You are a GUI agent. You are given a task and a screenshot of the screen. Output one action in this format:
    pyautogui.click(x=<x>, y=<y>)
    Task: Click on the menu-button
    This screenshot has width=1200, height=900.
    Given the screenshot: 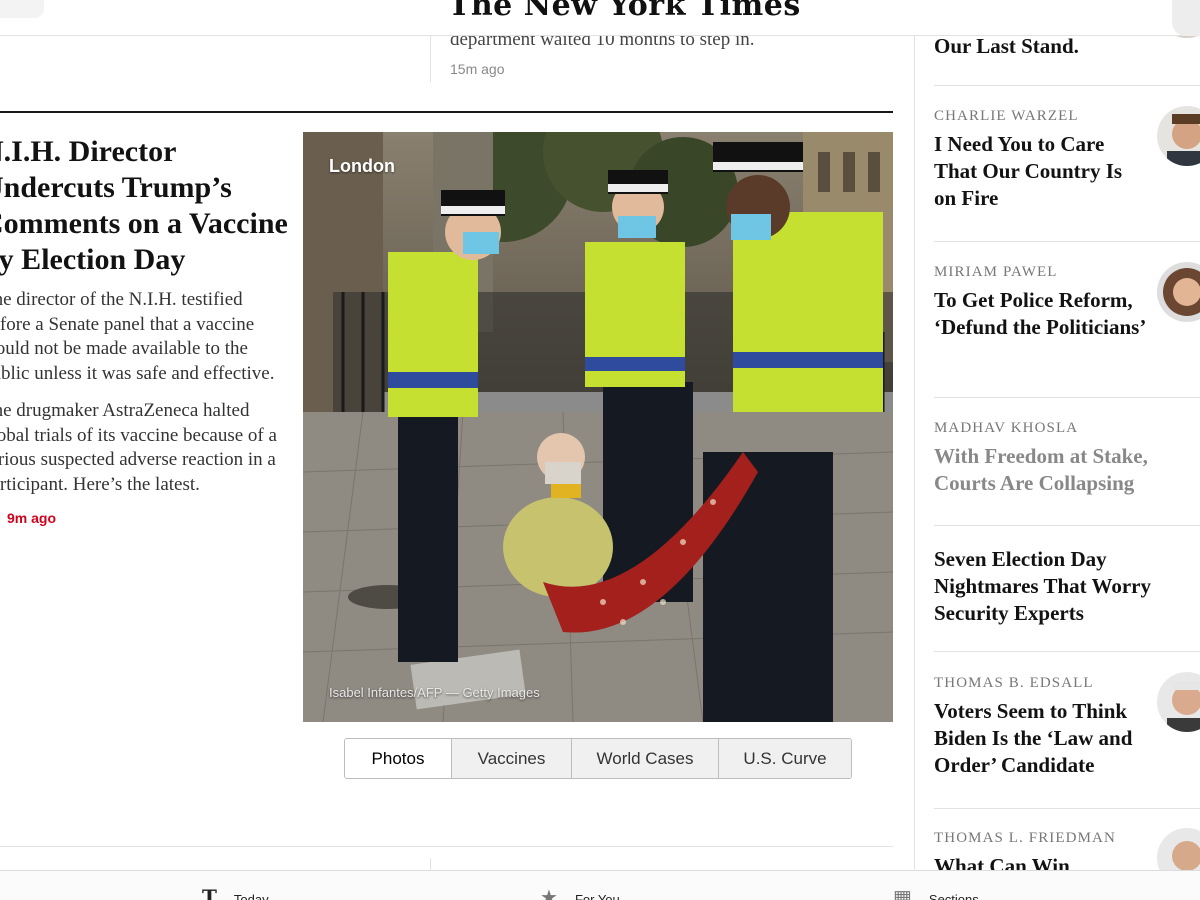 What is the action you would take?
    pyautogui.click(x=1186, y=18)
    